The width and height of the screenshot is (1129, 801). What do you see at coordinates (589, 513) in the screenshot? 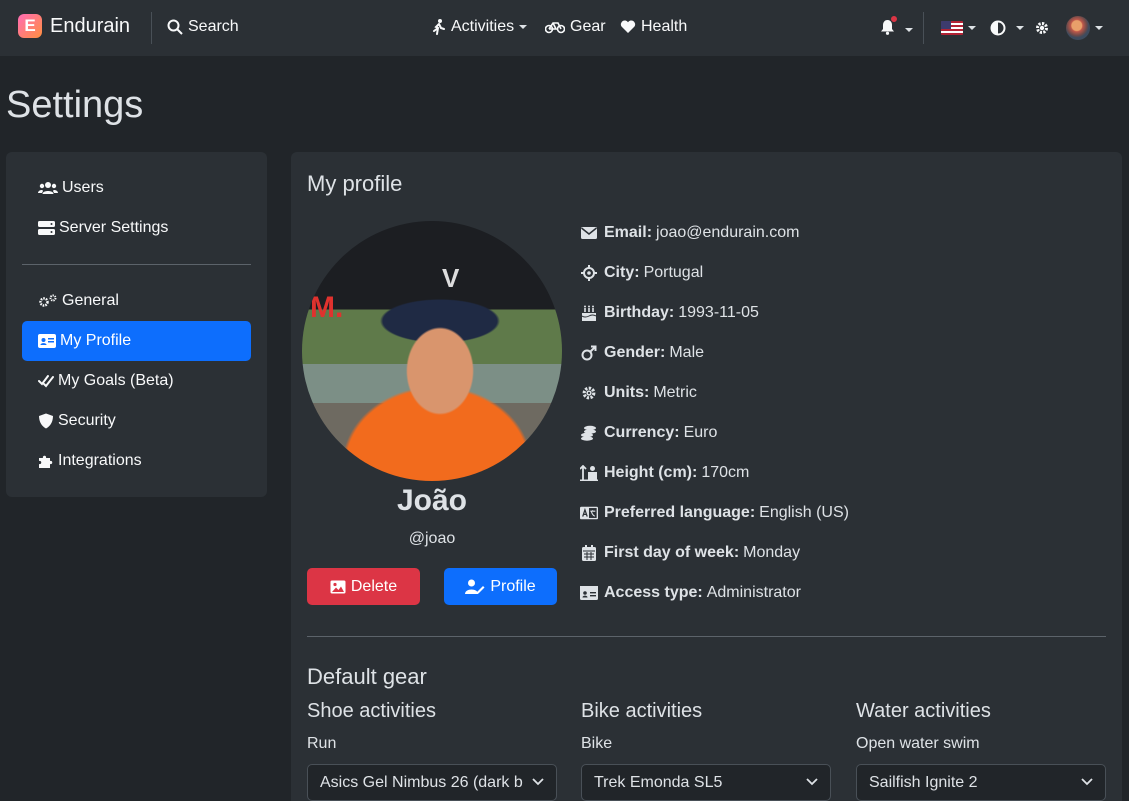
I see `language-icon` at bounding box center [589, 513].